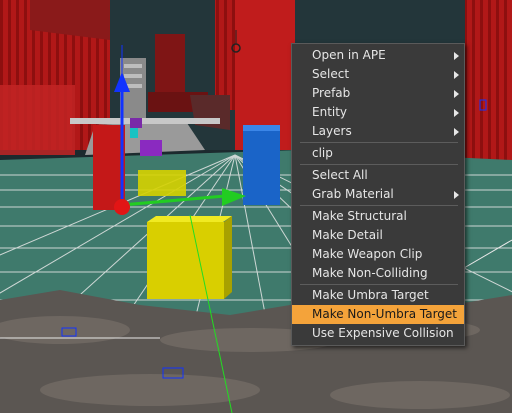  I want to click on menu-item-label: Entity, so click(330, 112).